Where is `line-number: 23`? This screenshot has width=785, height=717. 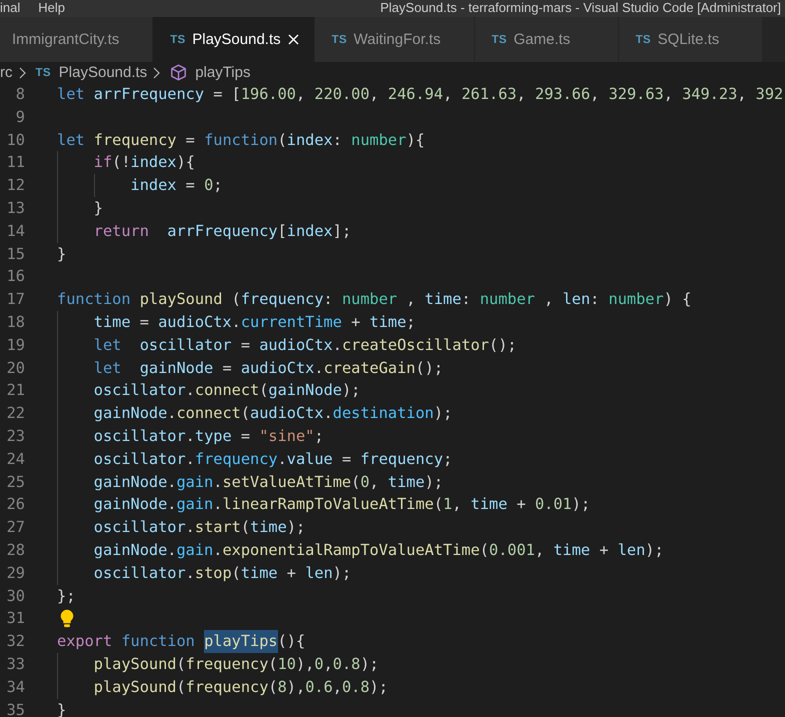
line-number: 23 is located at coordinates (15, 436).